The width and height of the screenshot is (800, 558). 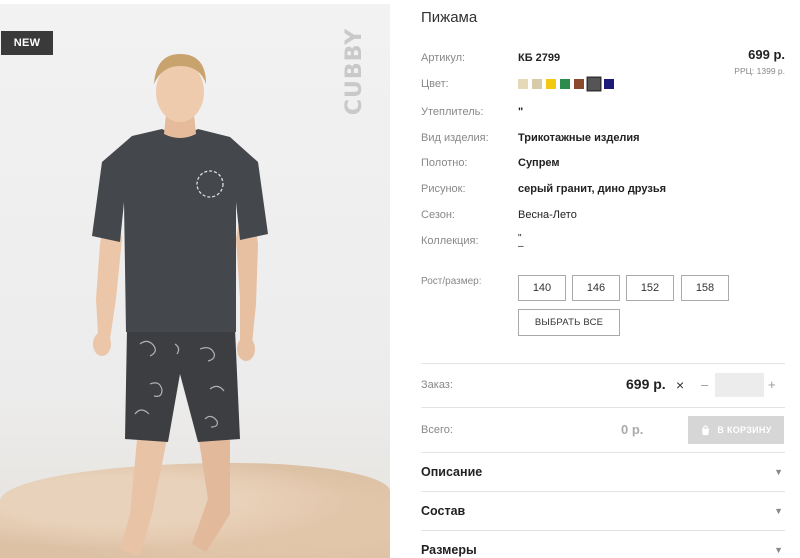 What do you see at coordinates (592, 189) in the screenshot?
I see `attr-value: серый гранит, дино друзья` at bounding box center [592, 189].